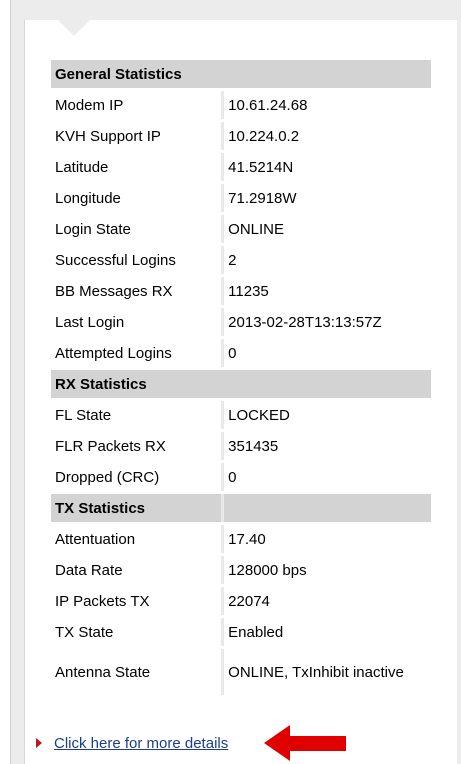 This screenshot has height=764, width=463. I want to click on more-details-link: Click here for more details, so click(141, 743).